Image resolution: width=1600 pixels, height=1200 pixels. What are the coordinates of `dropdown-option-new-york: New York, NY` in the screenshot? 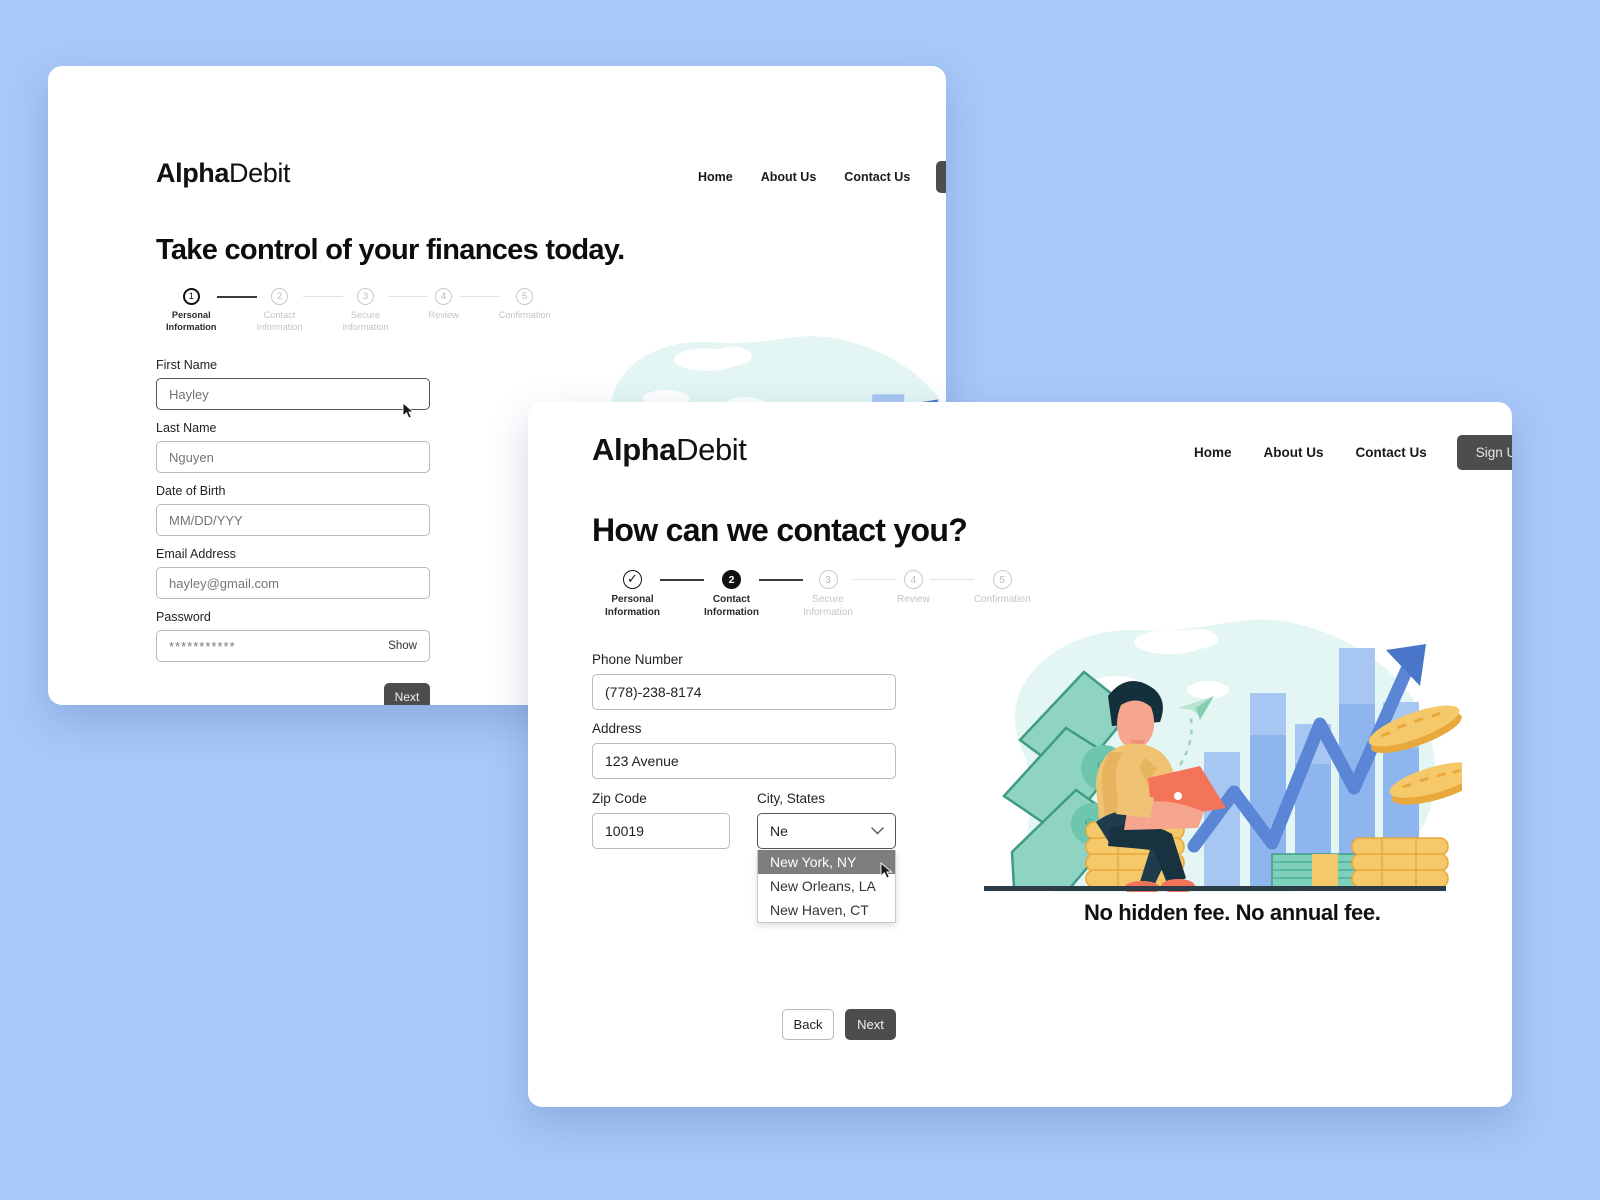 It's located at (826, 862).